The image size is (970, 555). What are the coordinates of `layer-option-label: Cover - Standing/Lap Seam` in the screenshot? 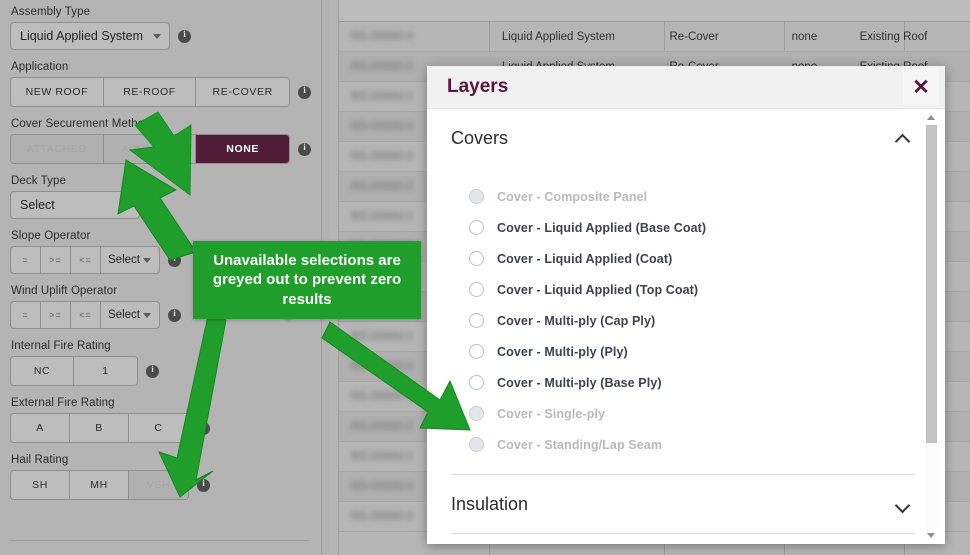 It's located at (580, 444).